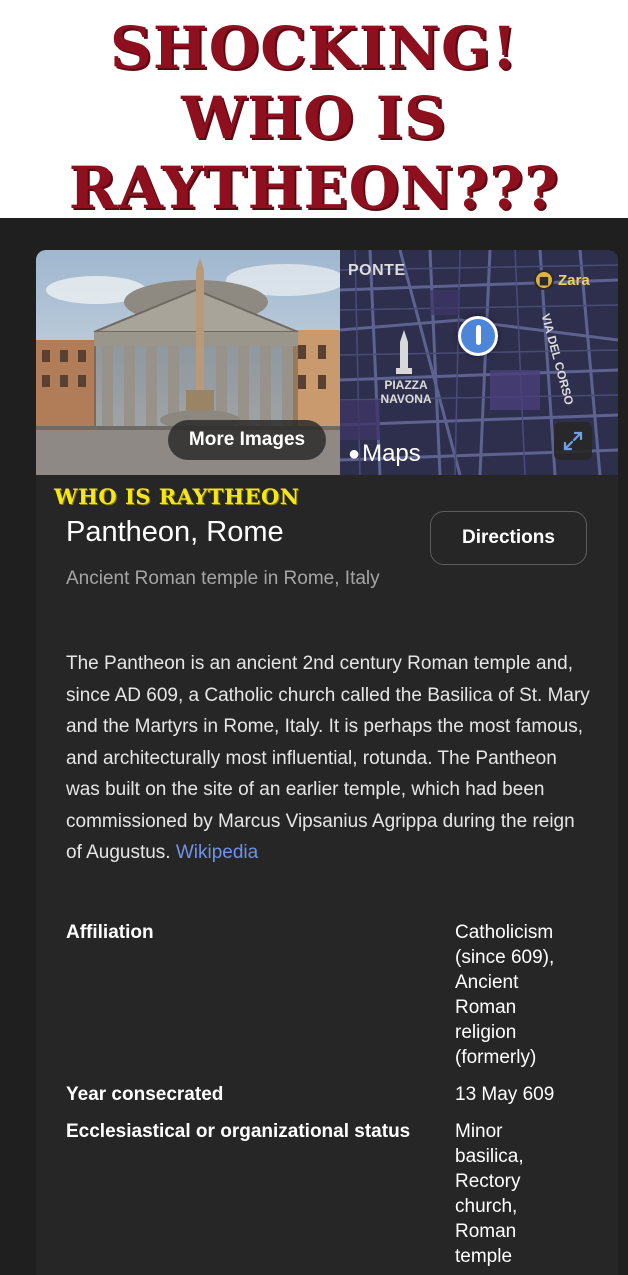  I want to click on pantheon-photo: More Images, so click(188, 362).